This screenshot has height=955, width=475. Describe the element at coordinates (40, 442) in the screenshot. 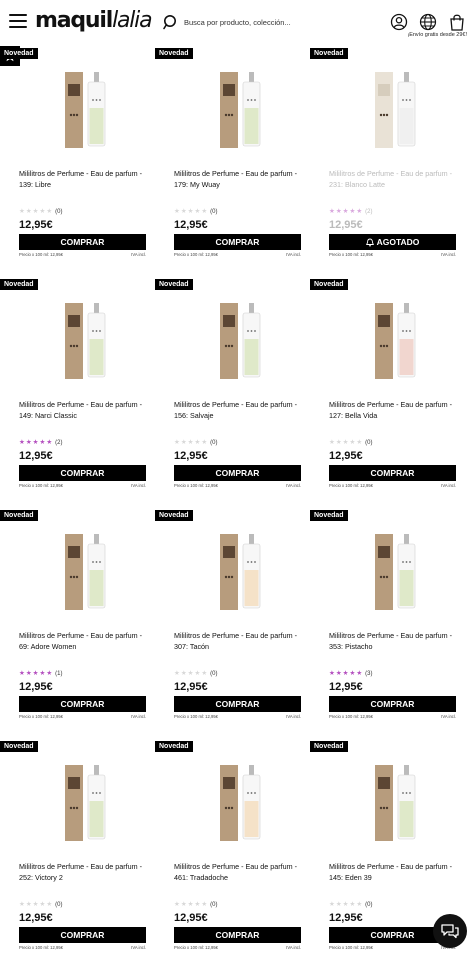

I see `product-rating: ★★★★★ (2)` at that location.